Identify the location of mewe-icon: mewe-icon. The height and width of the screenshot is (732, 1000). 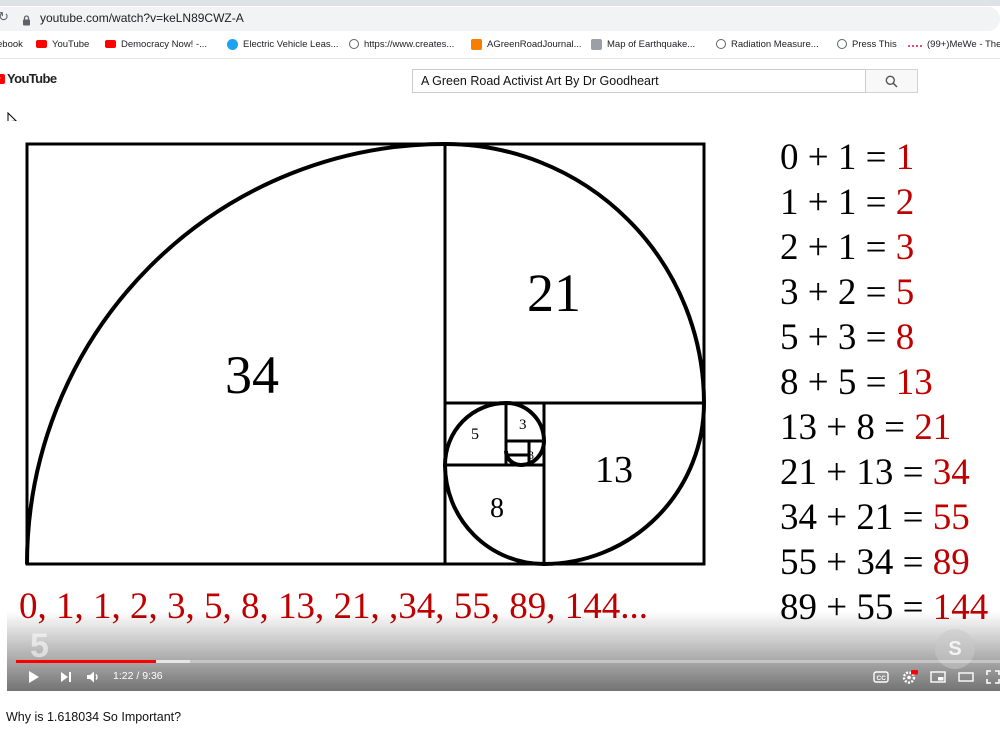
(915, 44).